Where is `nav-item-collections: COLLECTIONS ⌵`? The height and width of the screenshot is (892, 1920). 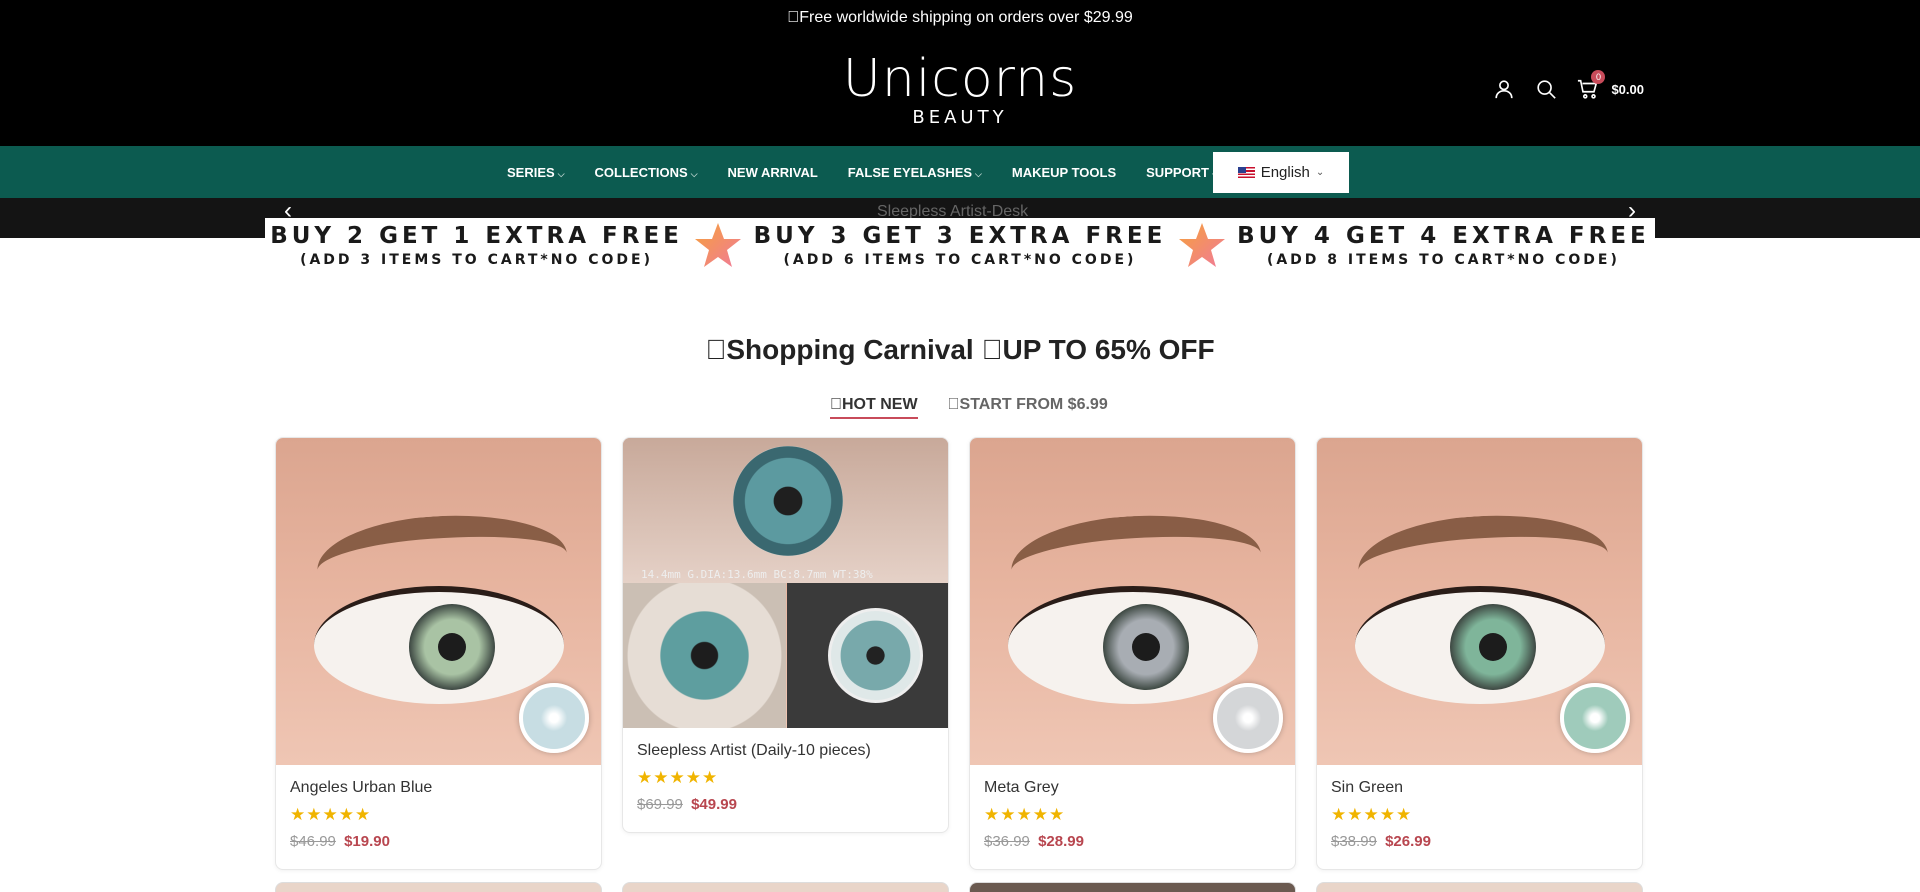
nav-item-collections: COLLECTIONS ⌵ is located at coordinates (646, 172).